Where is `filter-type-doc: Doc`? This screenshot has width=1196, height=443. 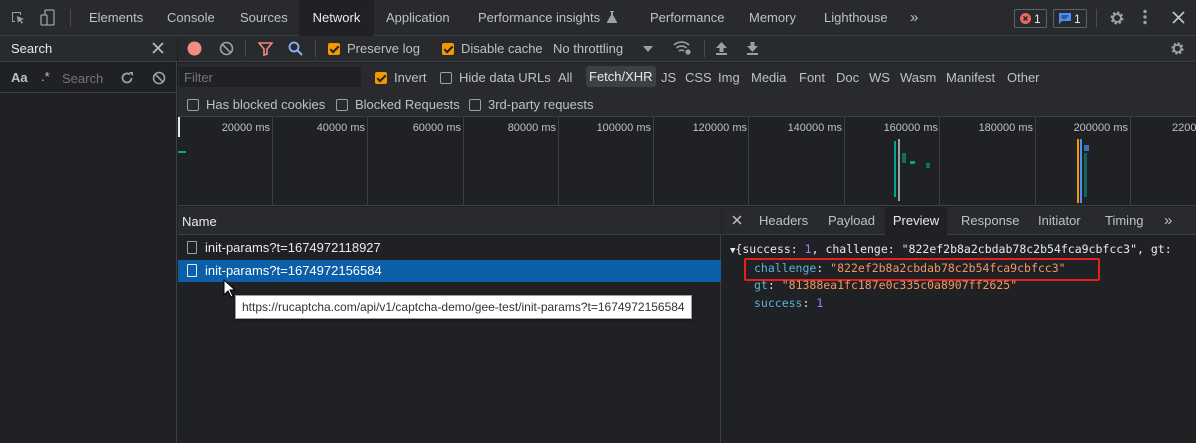 filter-type-doc: Doc is located at coordinates (847, 77).